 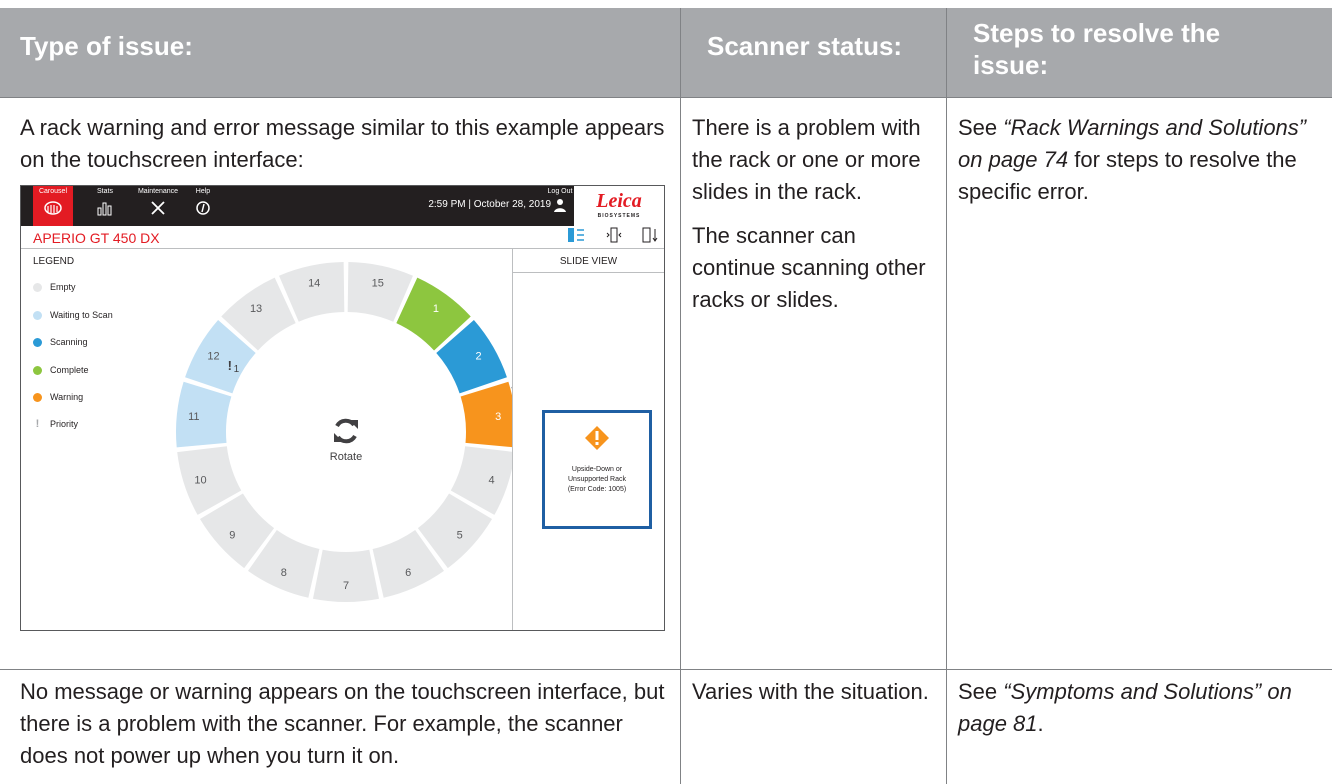 What do you see at coordinates (256, 309) in the screenshot?
I see `rack-number: 13` at bounding box center [256, 309].